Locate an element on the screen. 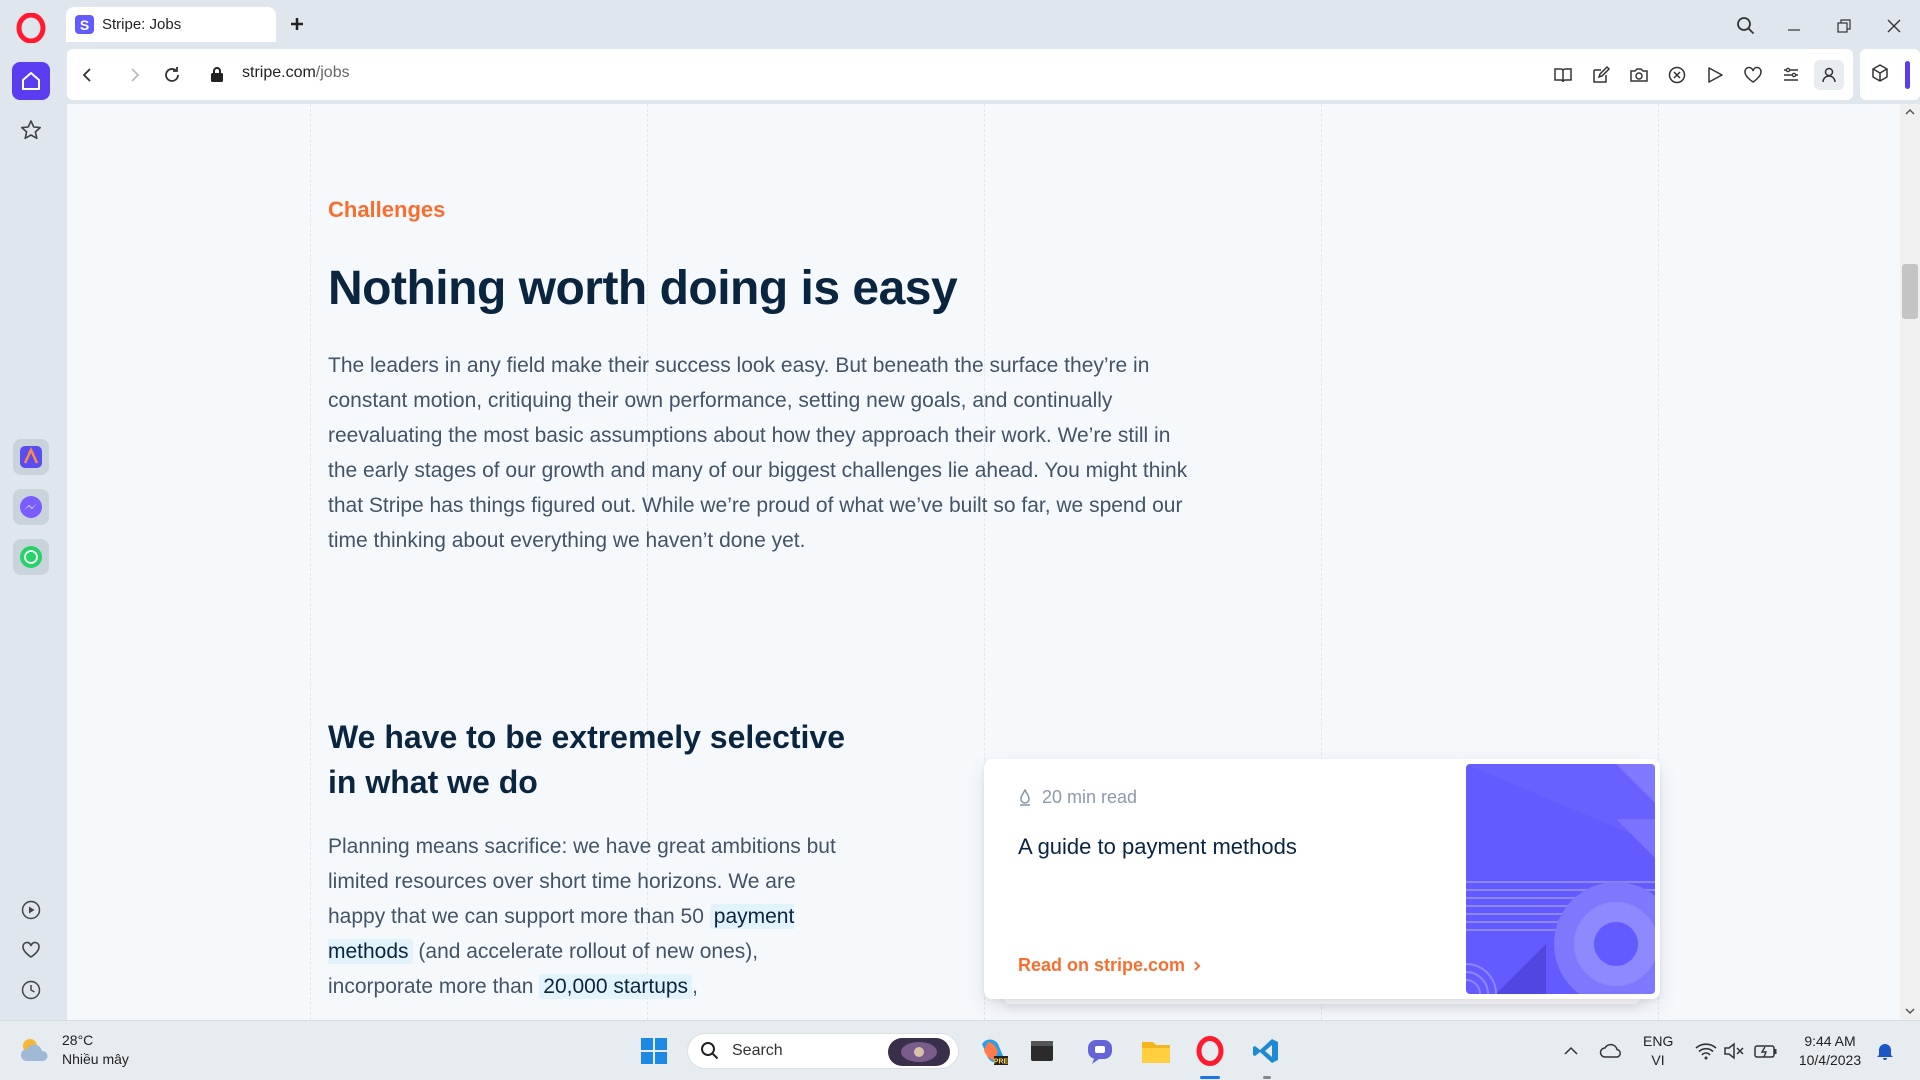 Image resolution: width=1920 pixels, height=1080 pixels. start-windows-icon is located at coordinates (654, 1051).